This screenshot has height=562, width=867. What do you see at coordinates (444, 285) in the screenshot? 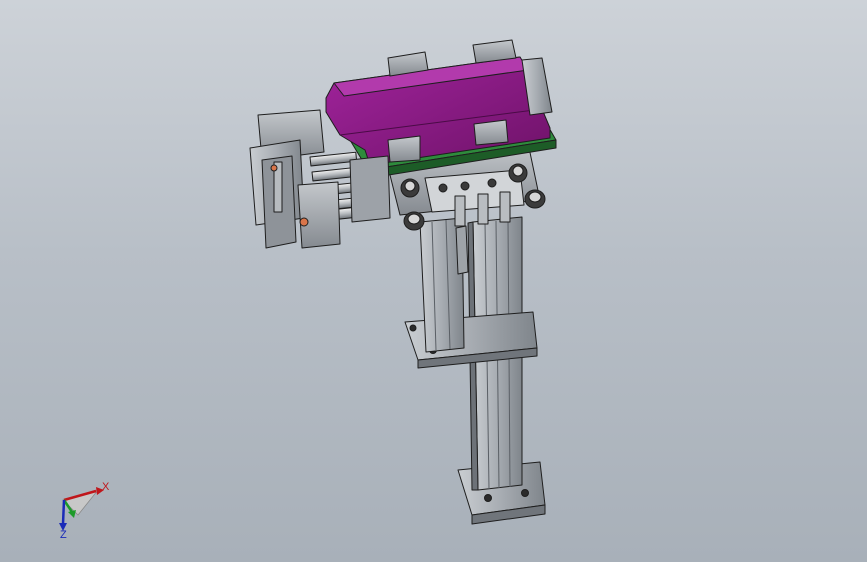
I see `short-column` at bounding box center [444, 285].